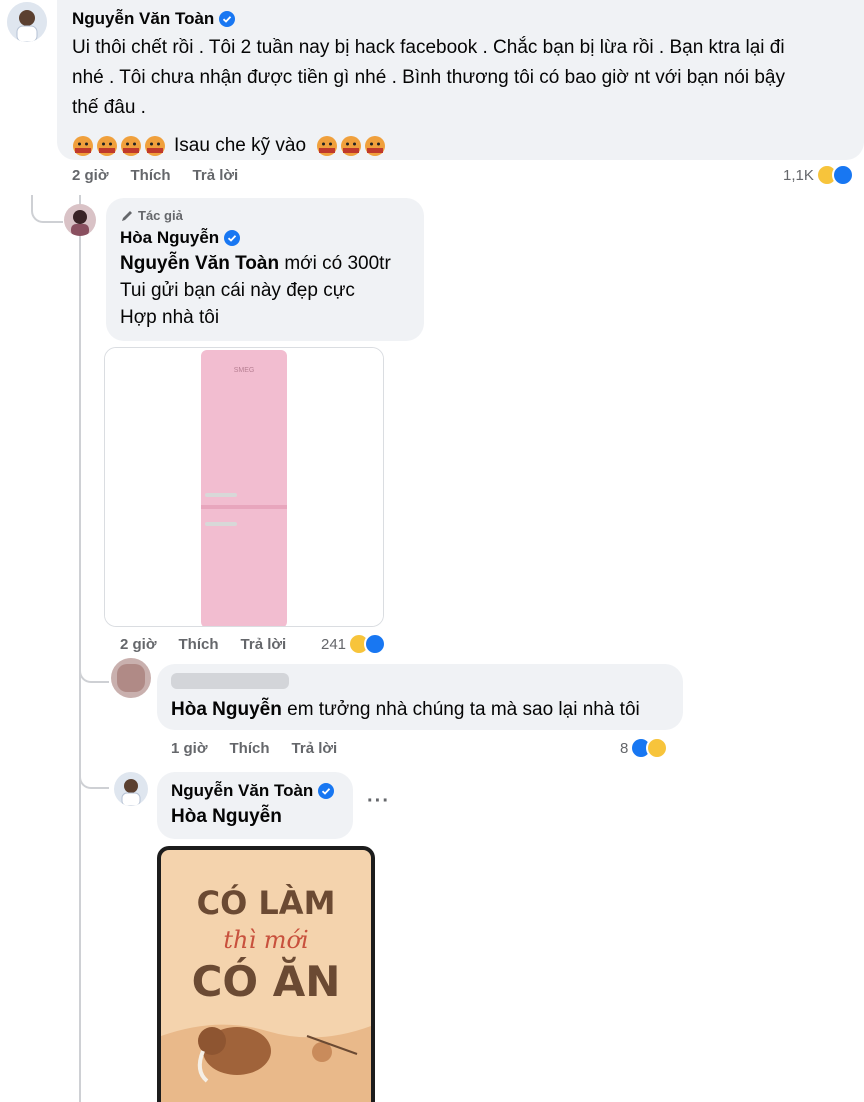 This screenshot has height=1102, width=864. What do you see at coordinates (170, 317) in the screenshot?
I see `comment-text-line: Hợp nhà tôi` at bounding box center [170, 317].